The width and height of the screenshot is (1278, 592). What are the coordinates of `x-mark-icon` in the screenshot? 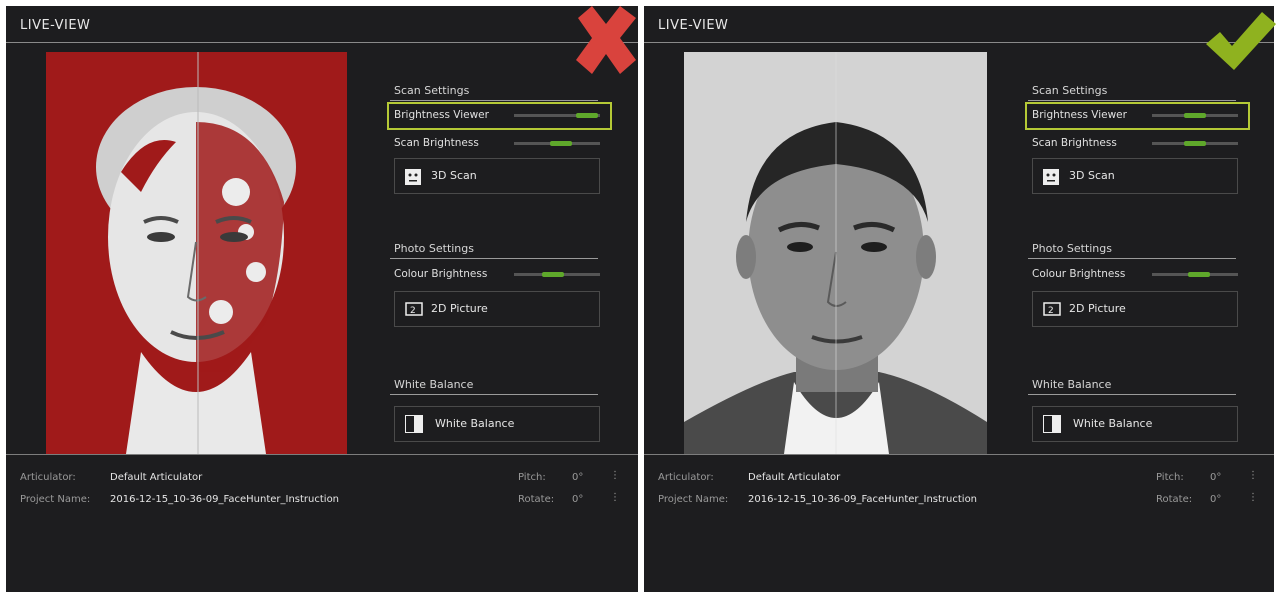 It's located at (606, 40).